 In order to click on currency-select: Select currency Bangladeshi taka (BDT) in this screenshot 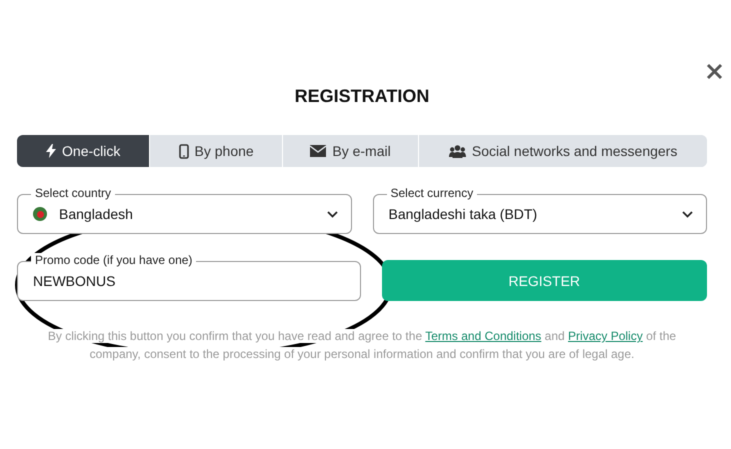, I will do `click(539, 210)`.